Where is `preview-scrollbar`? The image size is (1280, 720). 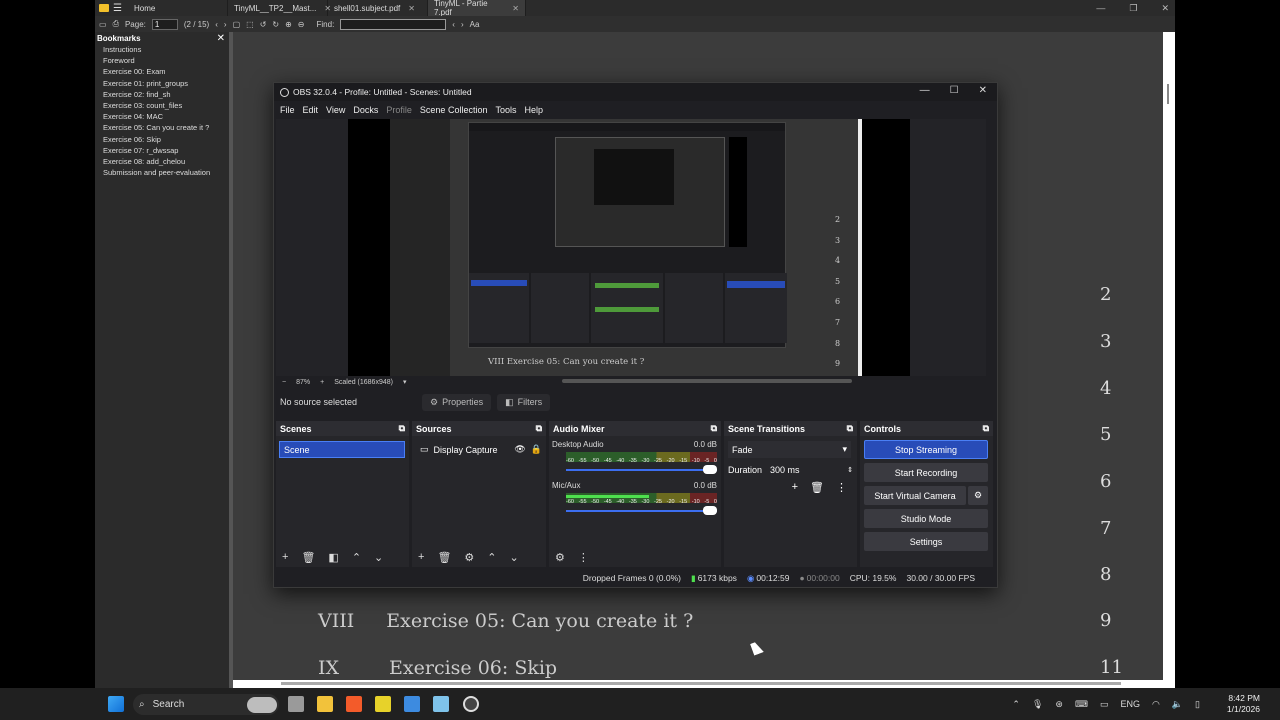
preview-scrollbar is located at coordinates (707, 381).